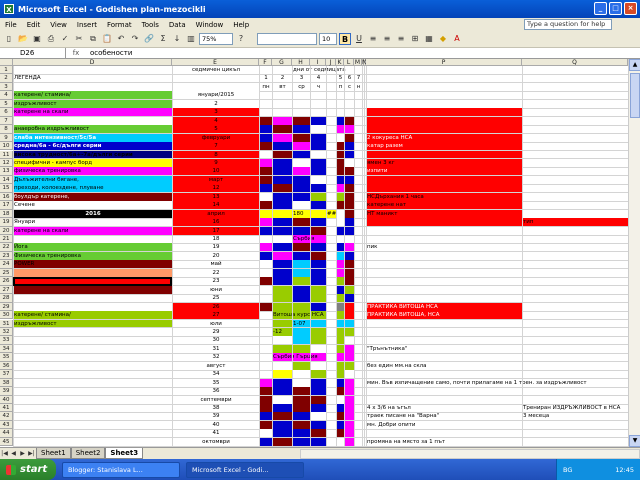 This screenshot has width=640, height=480. What do you see at coordinates (6, 323) in the screenshot?
I see `row-header: 31` at bounding box center [6, 323].